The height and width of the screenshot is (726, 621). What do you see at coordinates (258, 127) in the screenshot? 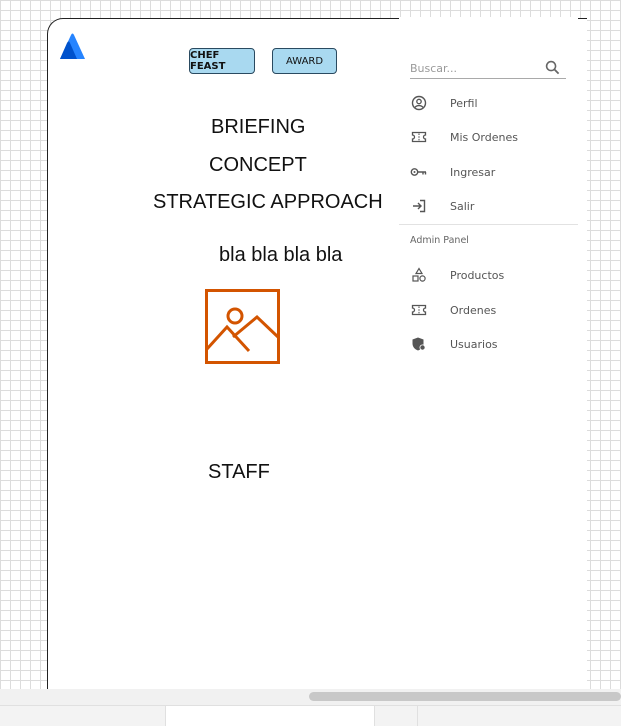
I see `briefing-heading: BRIEFING` at bounding box center [258, 127].